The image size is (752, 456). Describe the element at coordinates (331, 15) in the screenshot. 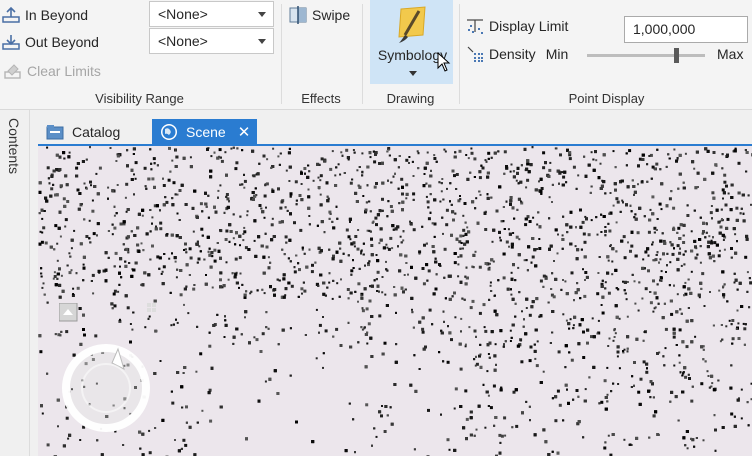

I see `swipe-label: Swipe` at that location.